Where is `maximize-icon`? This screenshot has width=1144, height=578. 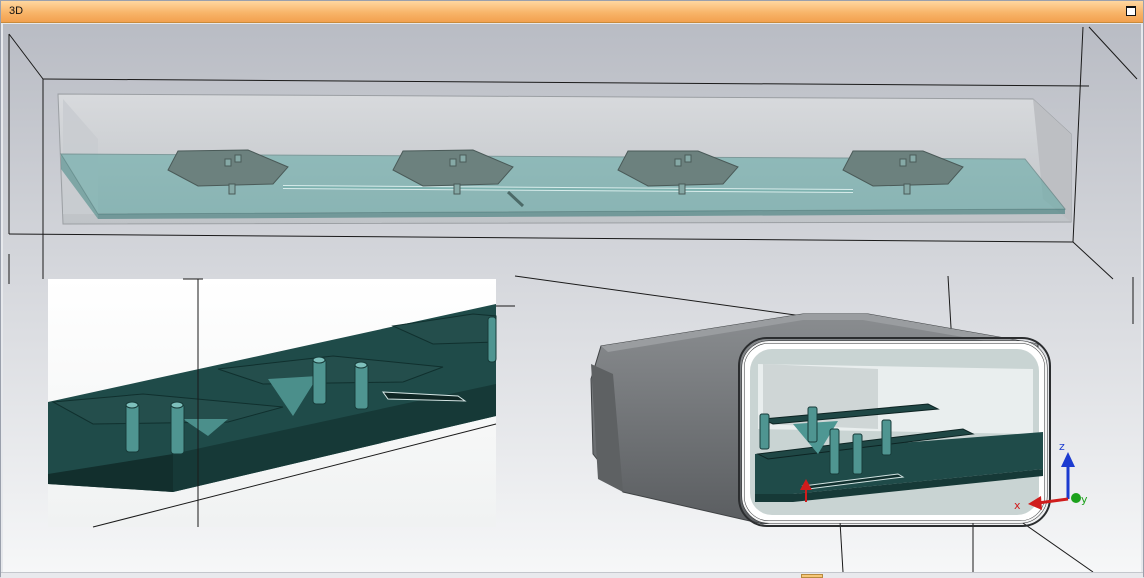
maximize-icon is located at coordinates (1131, 11).